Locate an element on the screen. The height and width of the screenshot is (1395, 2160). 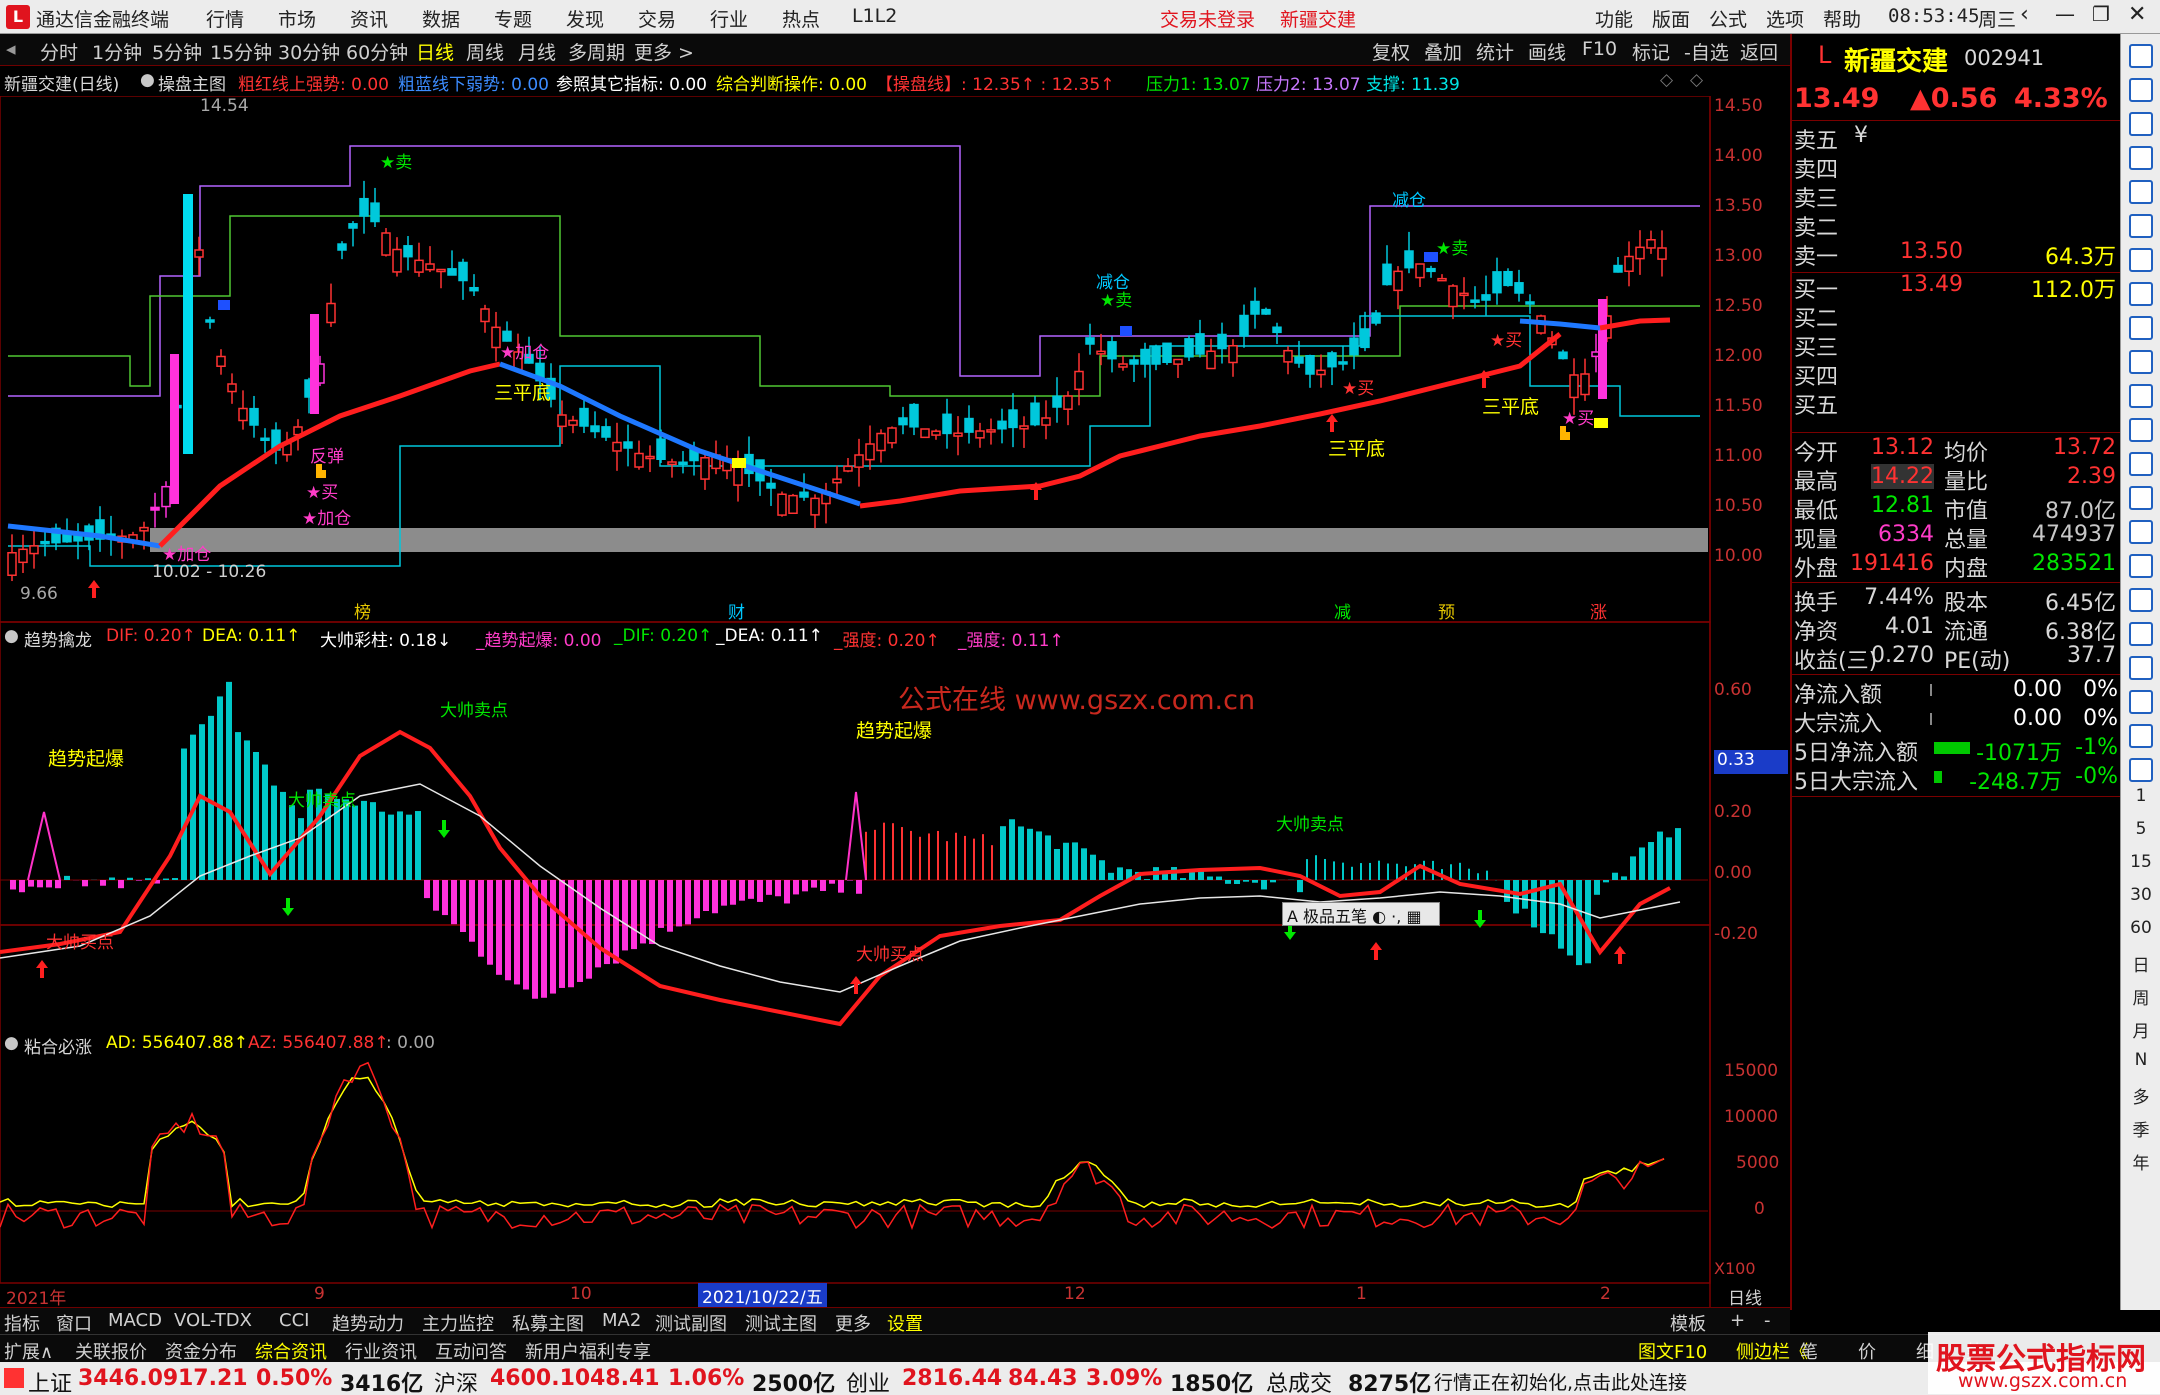
flow-row-3: 5日大宗流入 -248.7万 -0% is located at coordinates (1957, 779).